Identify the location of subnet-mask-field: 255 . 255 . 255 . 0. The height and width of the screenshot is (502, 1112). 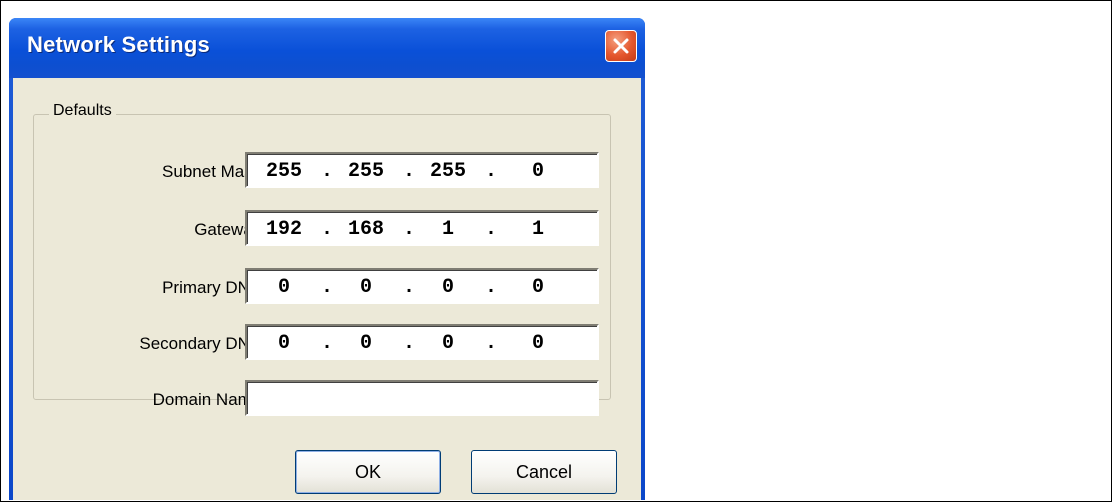
(422, 170).